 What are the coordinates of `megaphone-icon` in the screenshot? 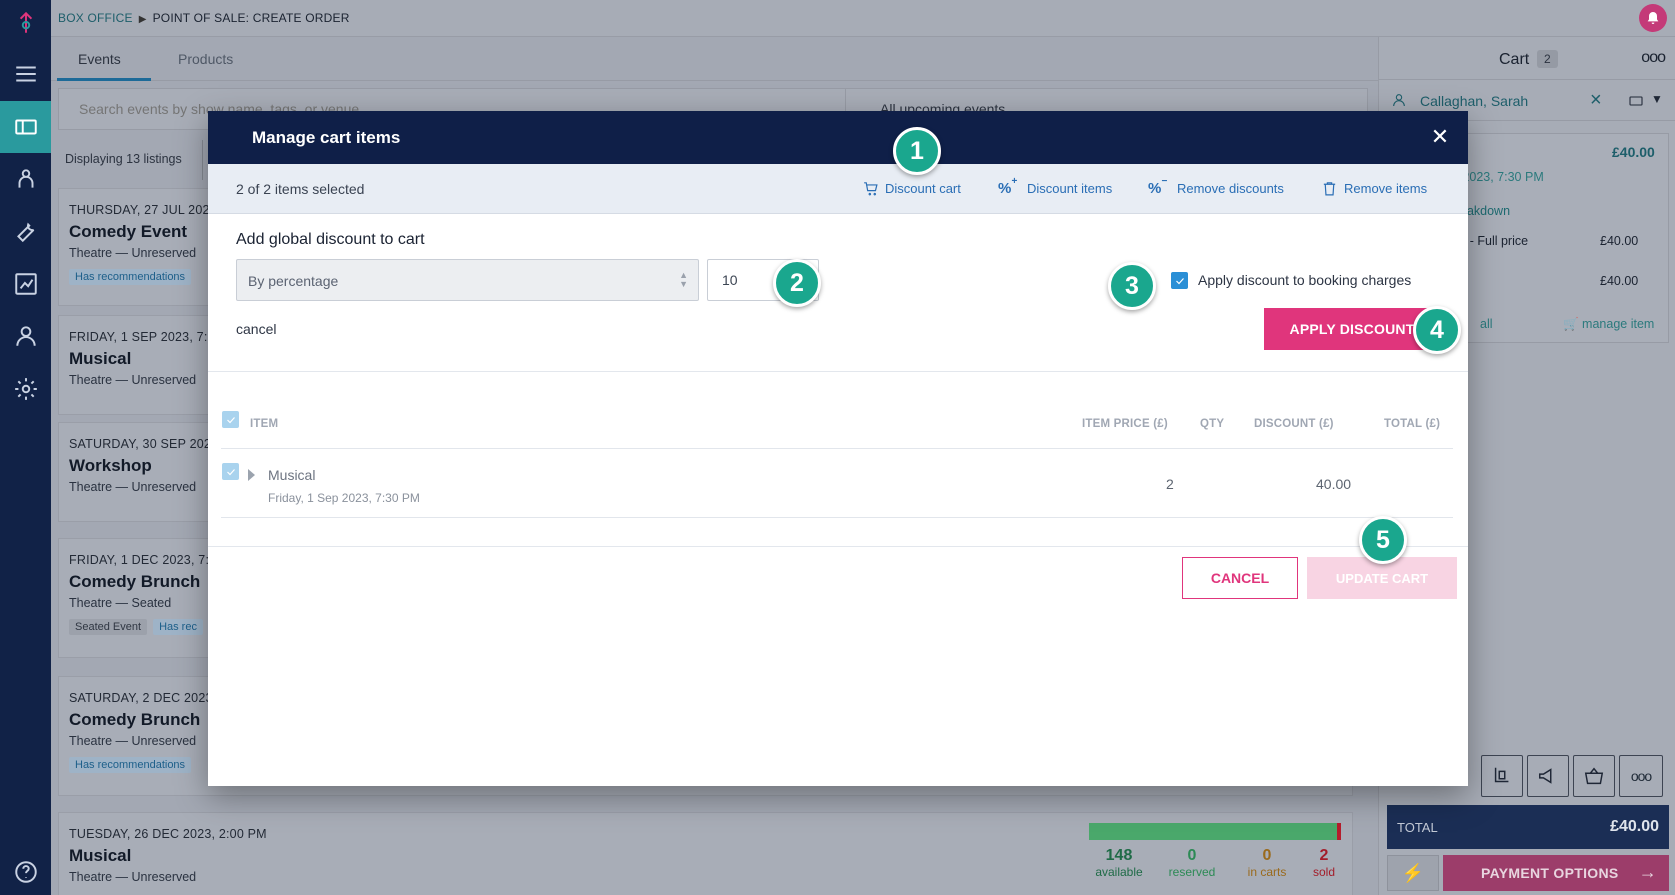 It's located at (1545, 776).